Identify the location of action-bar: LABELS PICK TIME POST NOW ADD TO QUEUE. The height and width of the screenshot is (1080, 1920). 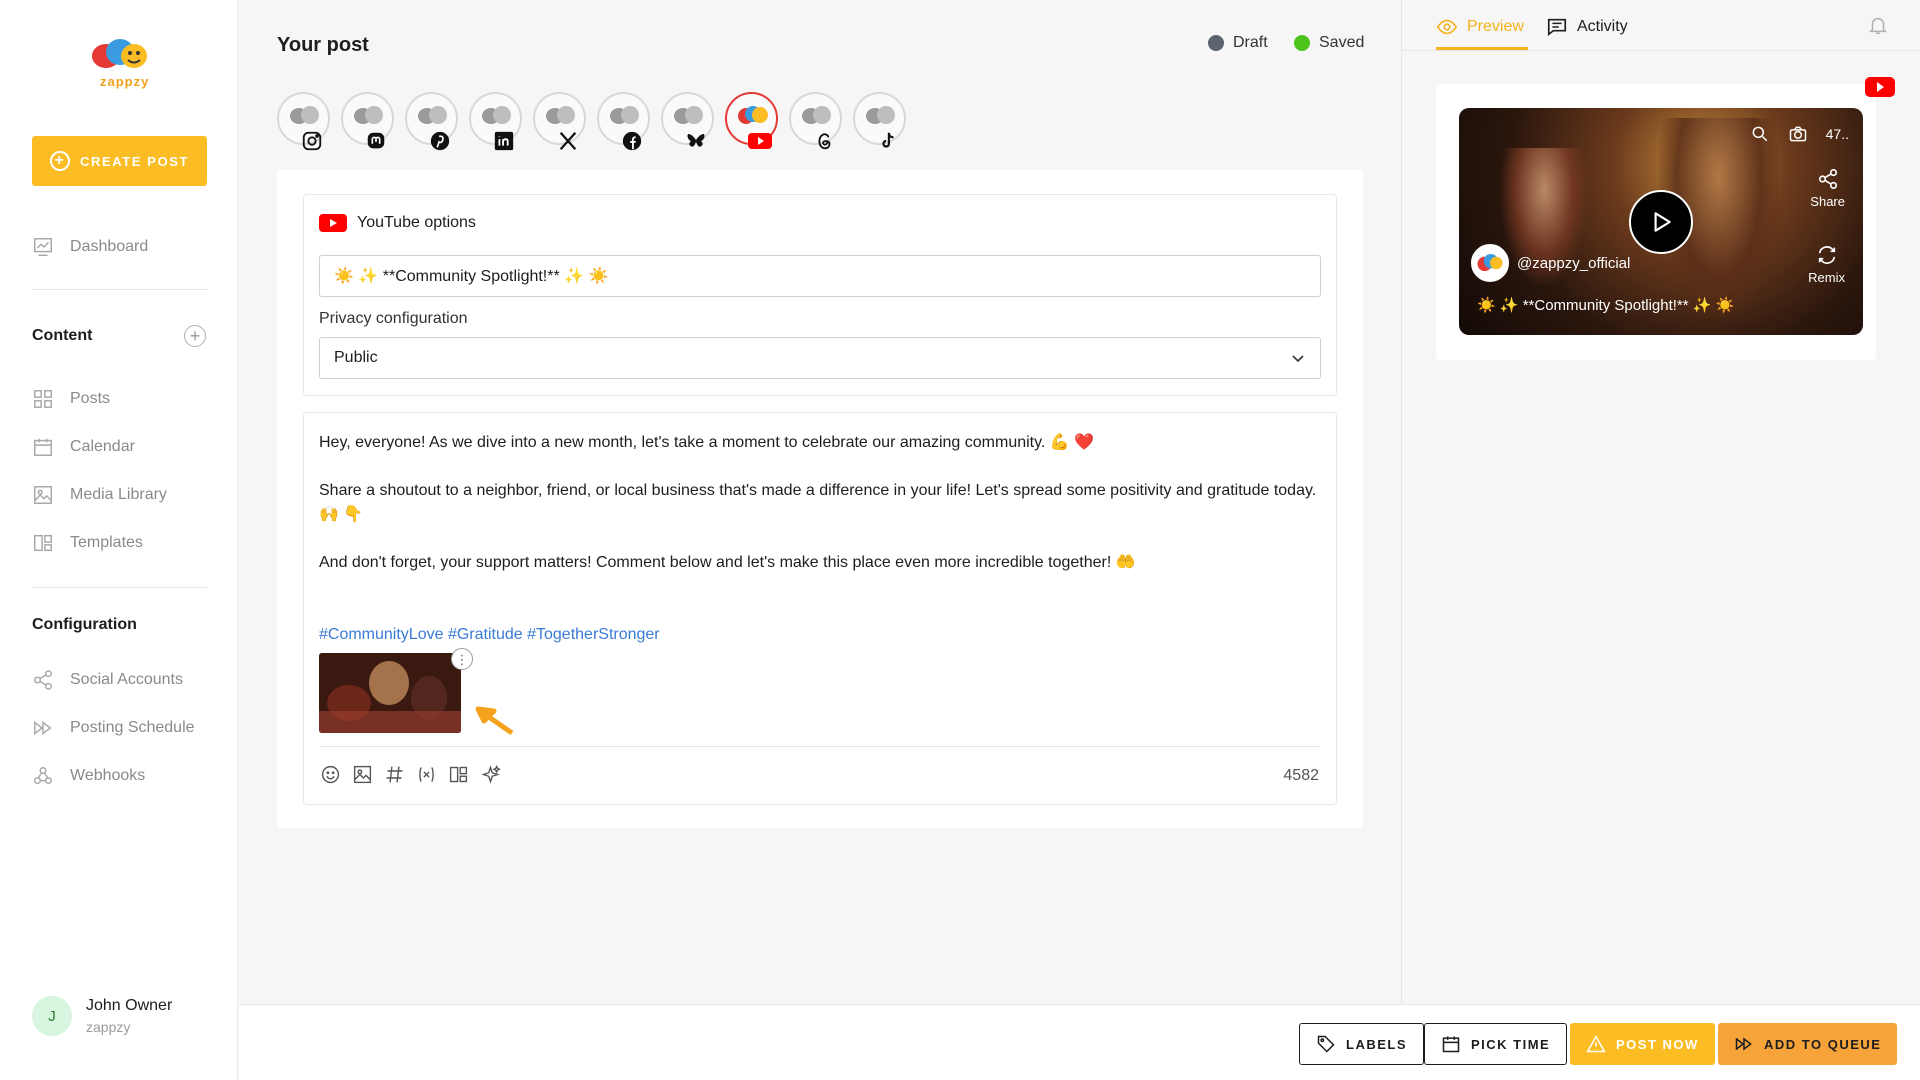
(1079, 1042).